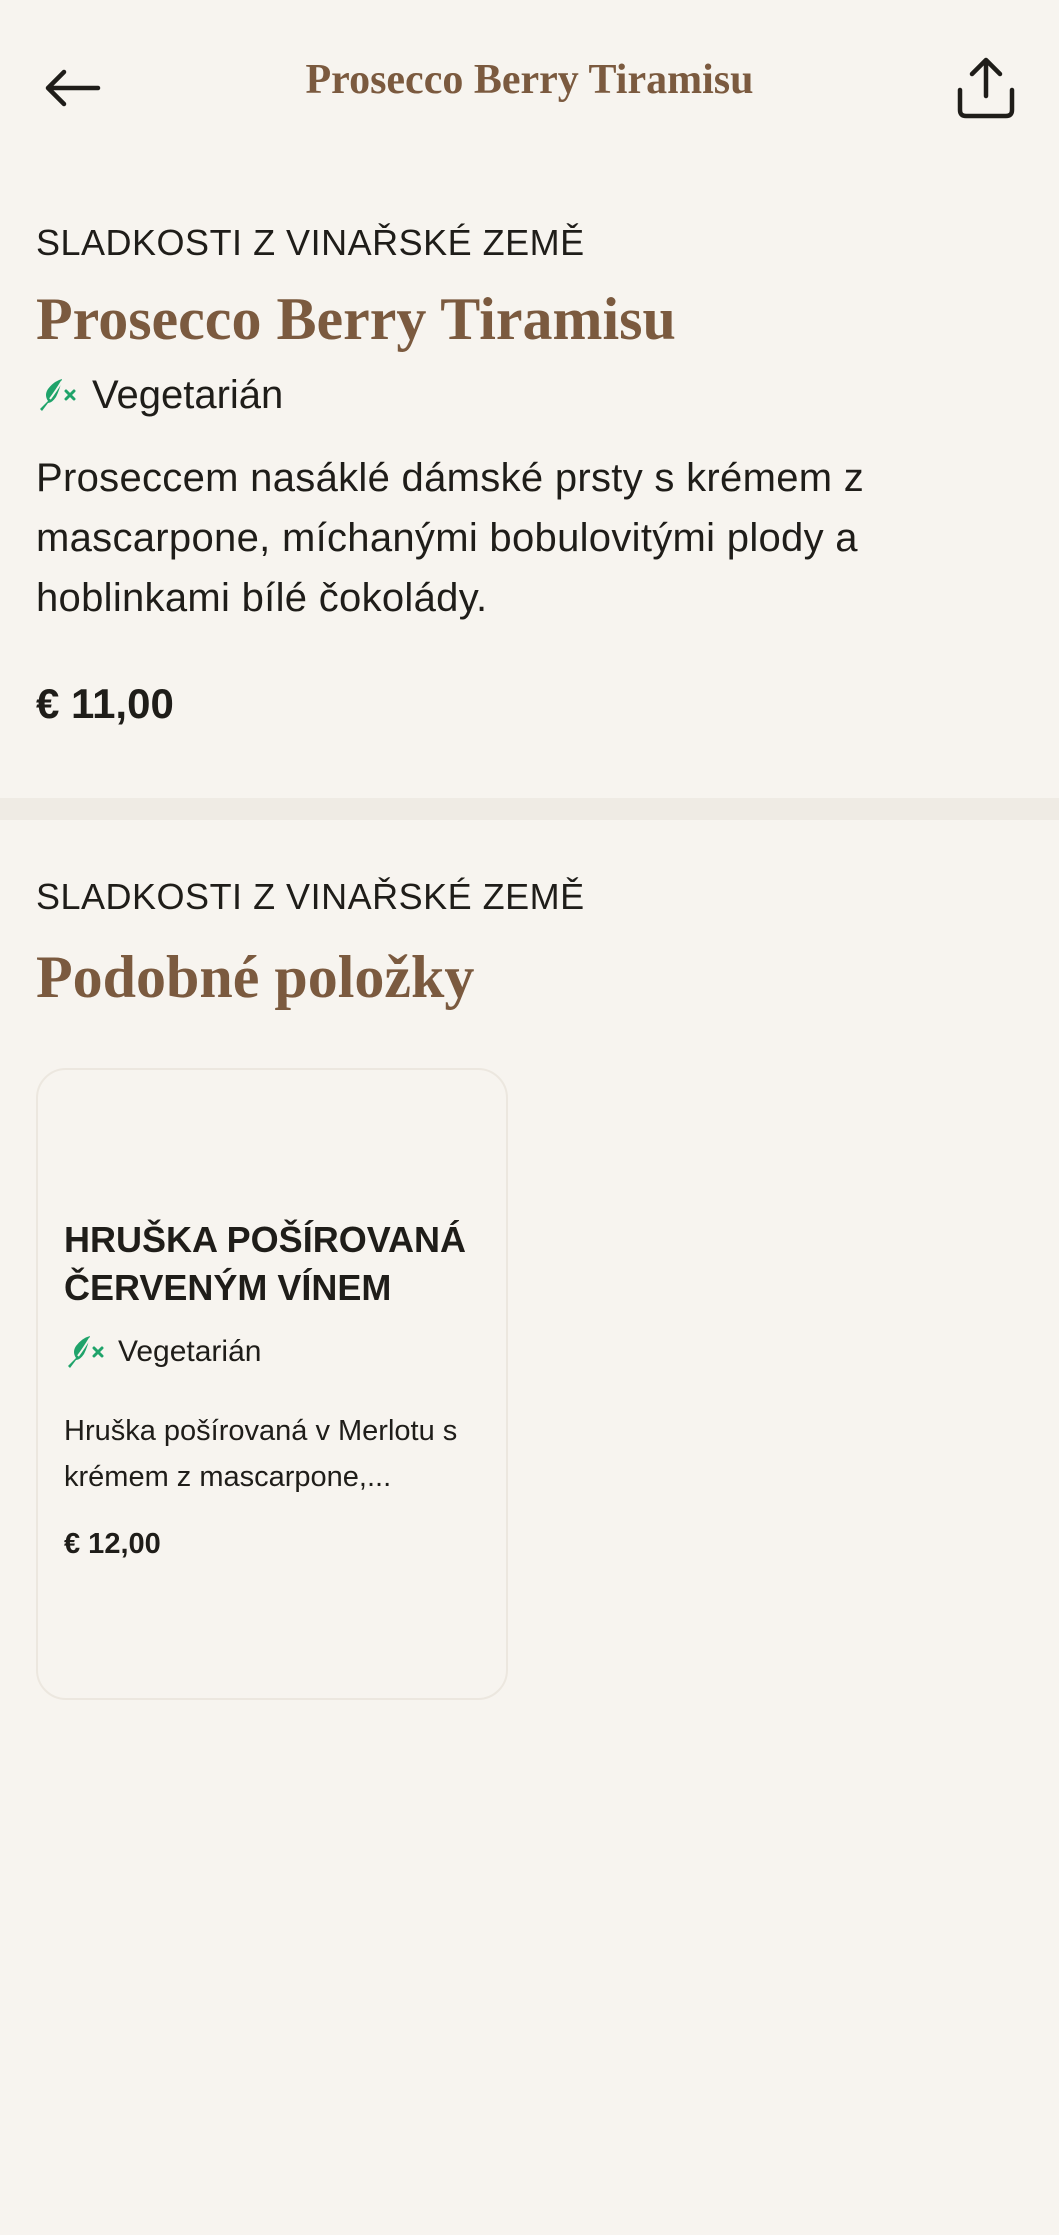  I want to click on top-bar: Prosecco Berry Tiramisu, so click(529, 85).